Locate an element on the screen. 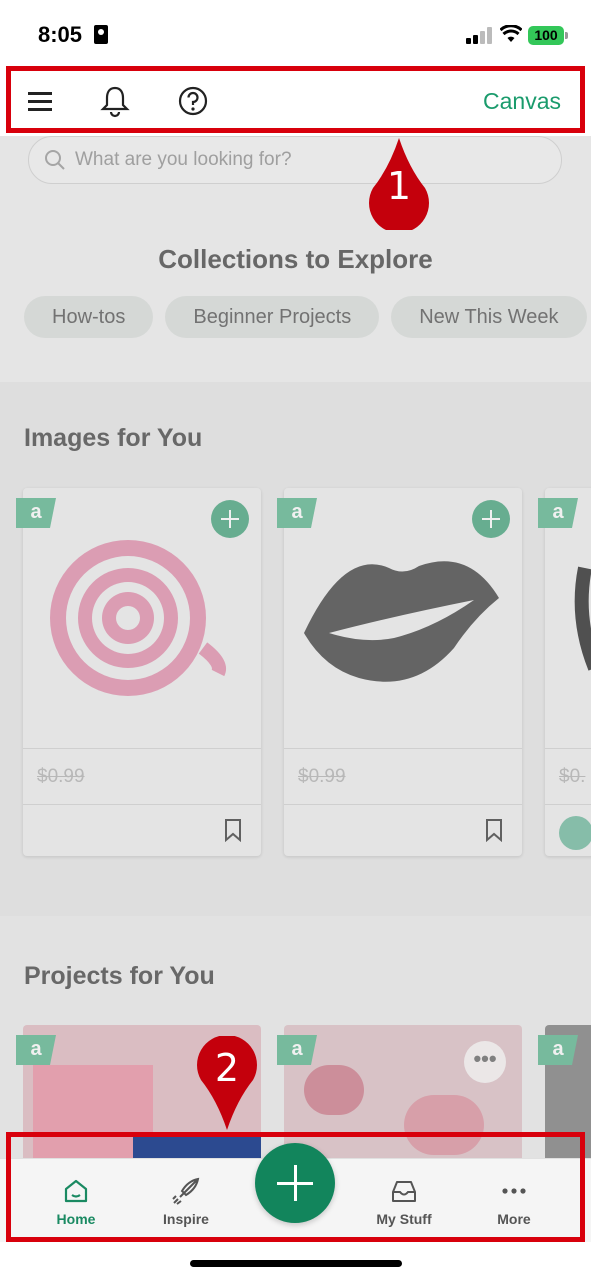 This screenshot has width=591, height=1280. image-price: $0. is located at coordinates (572, 776).